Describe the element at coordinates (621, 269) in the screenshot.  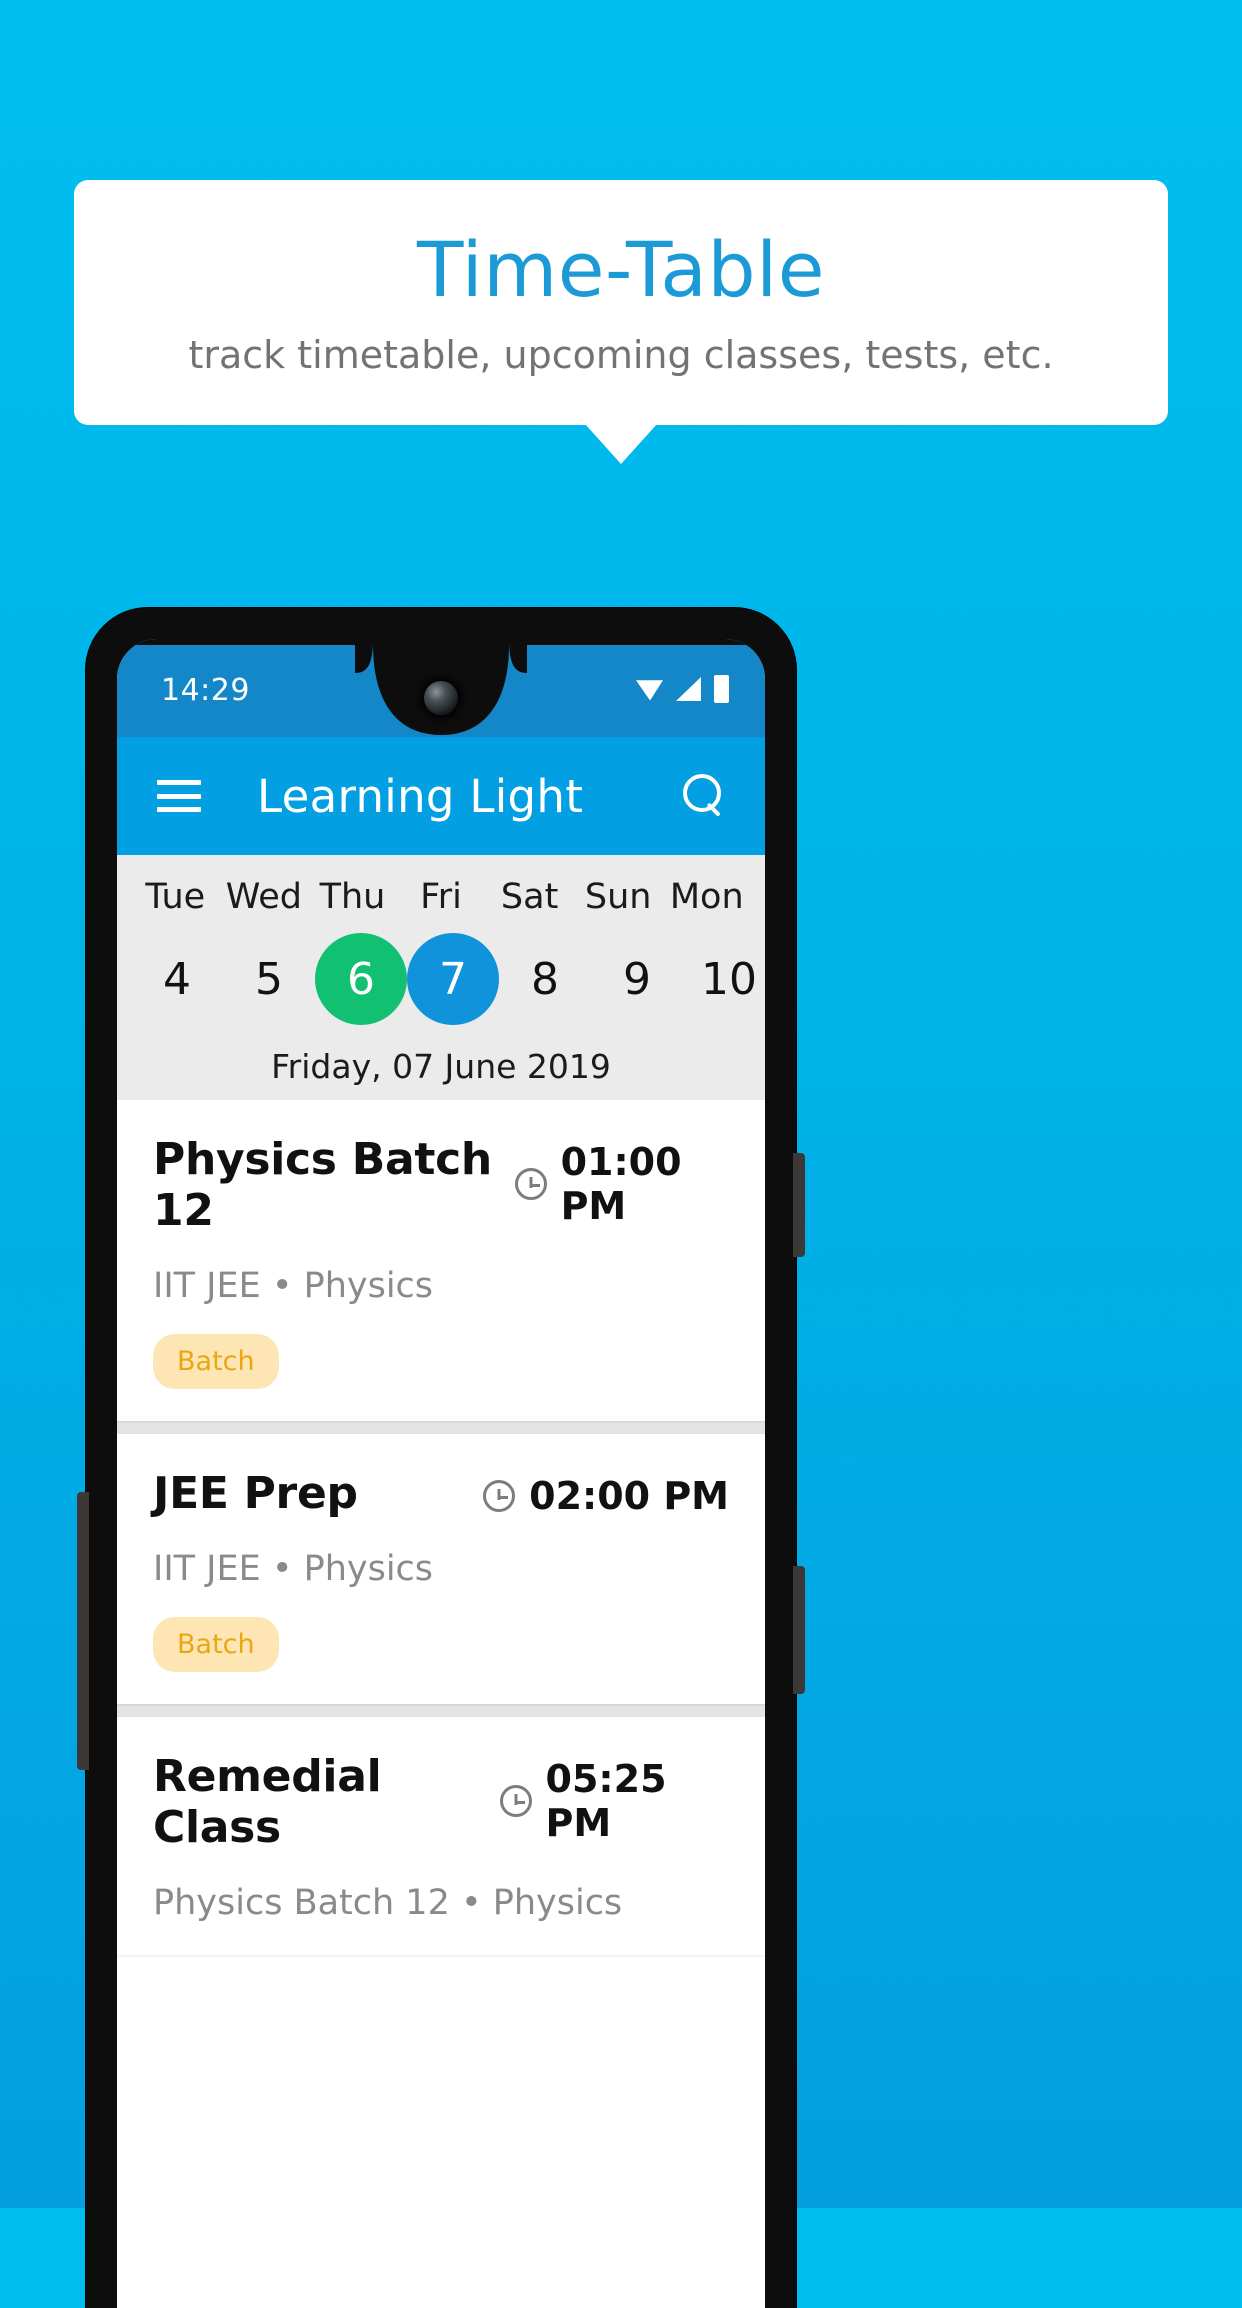
I see `promo-title: Time-Table` at that location.